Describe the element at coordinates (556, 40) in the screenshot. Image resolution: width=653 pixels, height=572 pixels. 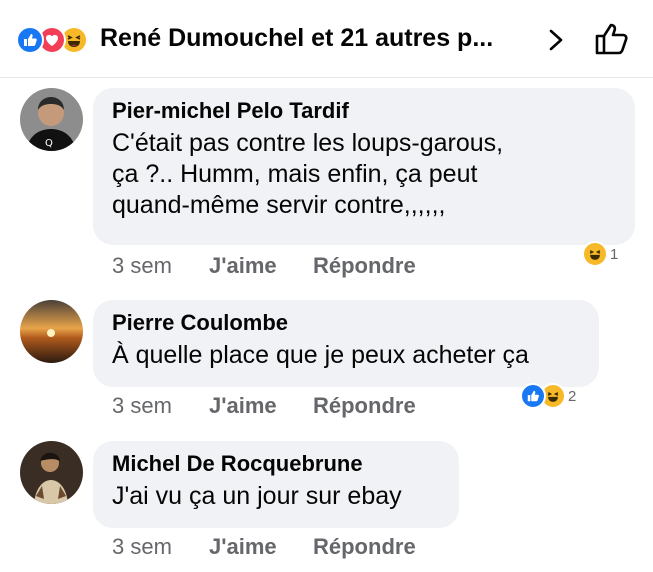
I see `chevron-right-icon` at that location.